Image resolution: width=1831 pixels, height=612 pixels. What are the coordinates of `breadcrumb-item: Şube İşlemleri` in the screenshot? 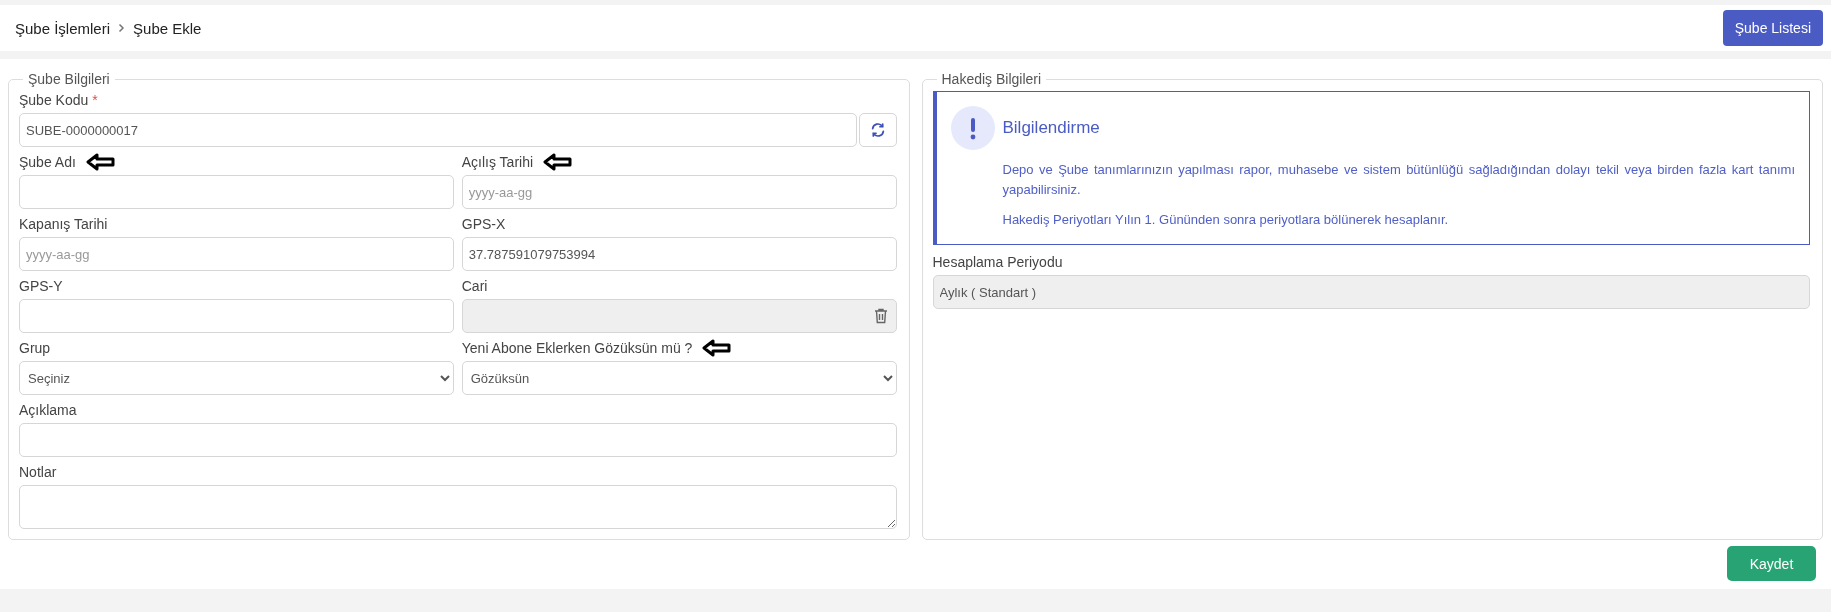 It's located at (63, 28).